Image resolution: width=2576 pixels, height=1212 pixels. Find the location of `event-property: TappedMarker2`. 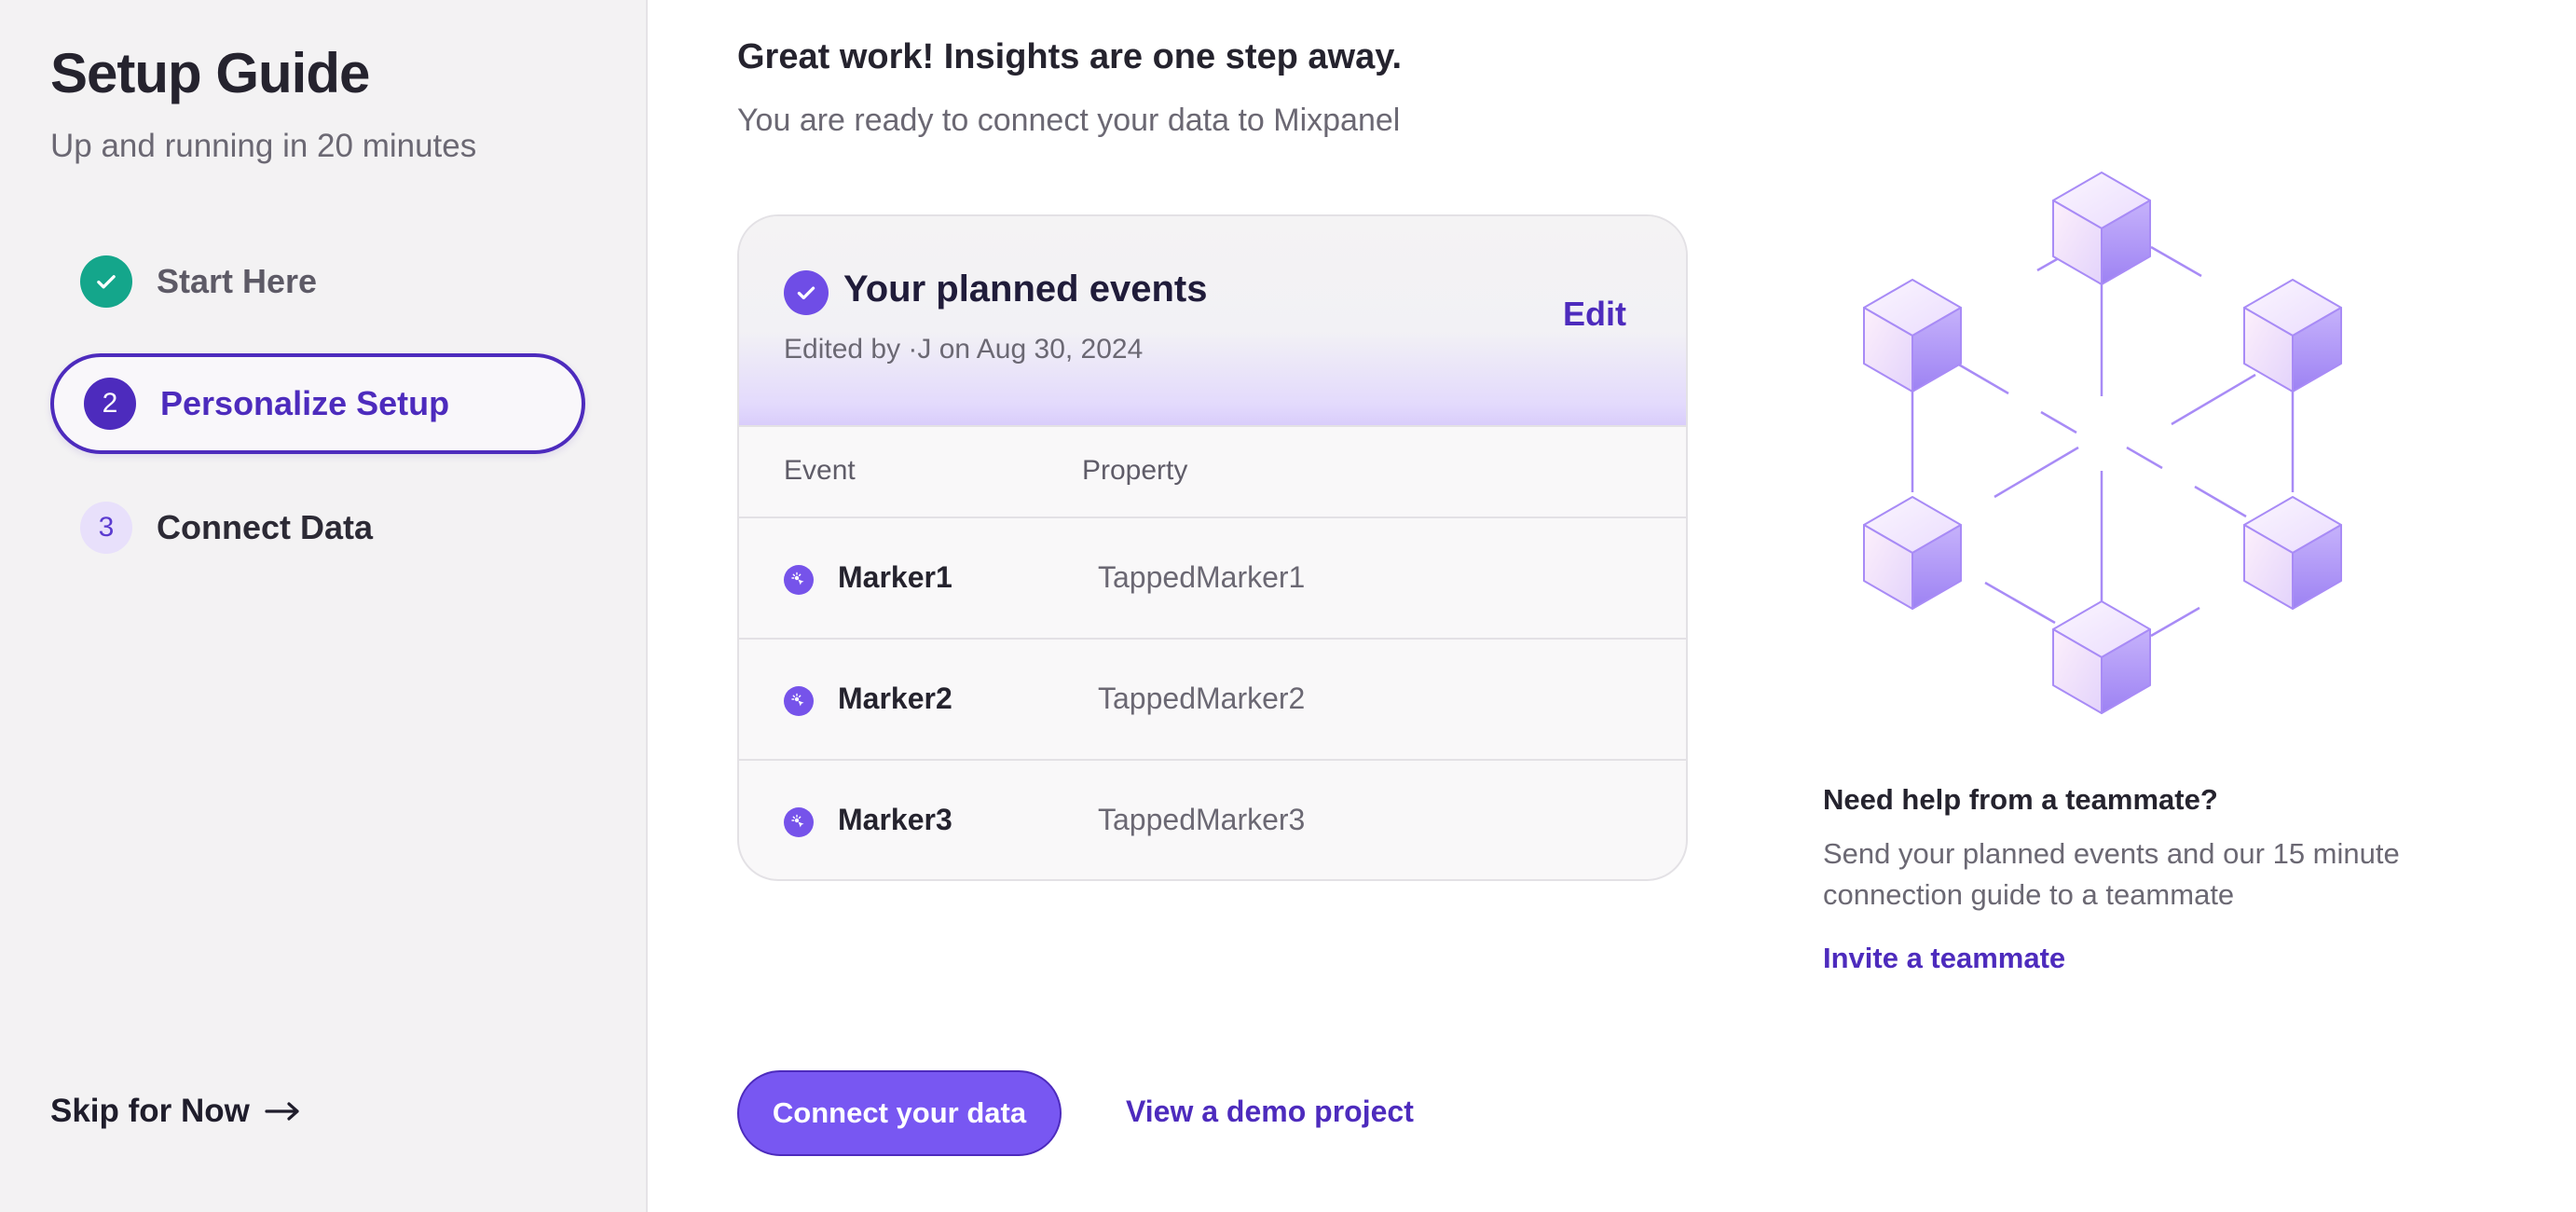

event-property: TappedMarker2 is located at coordinates (1202, 698).